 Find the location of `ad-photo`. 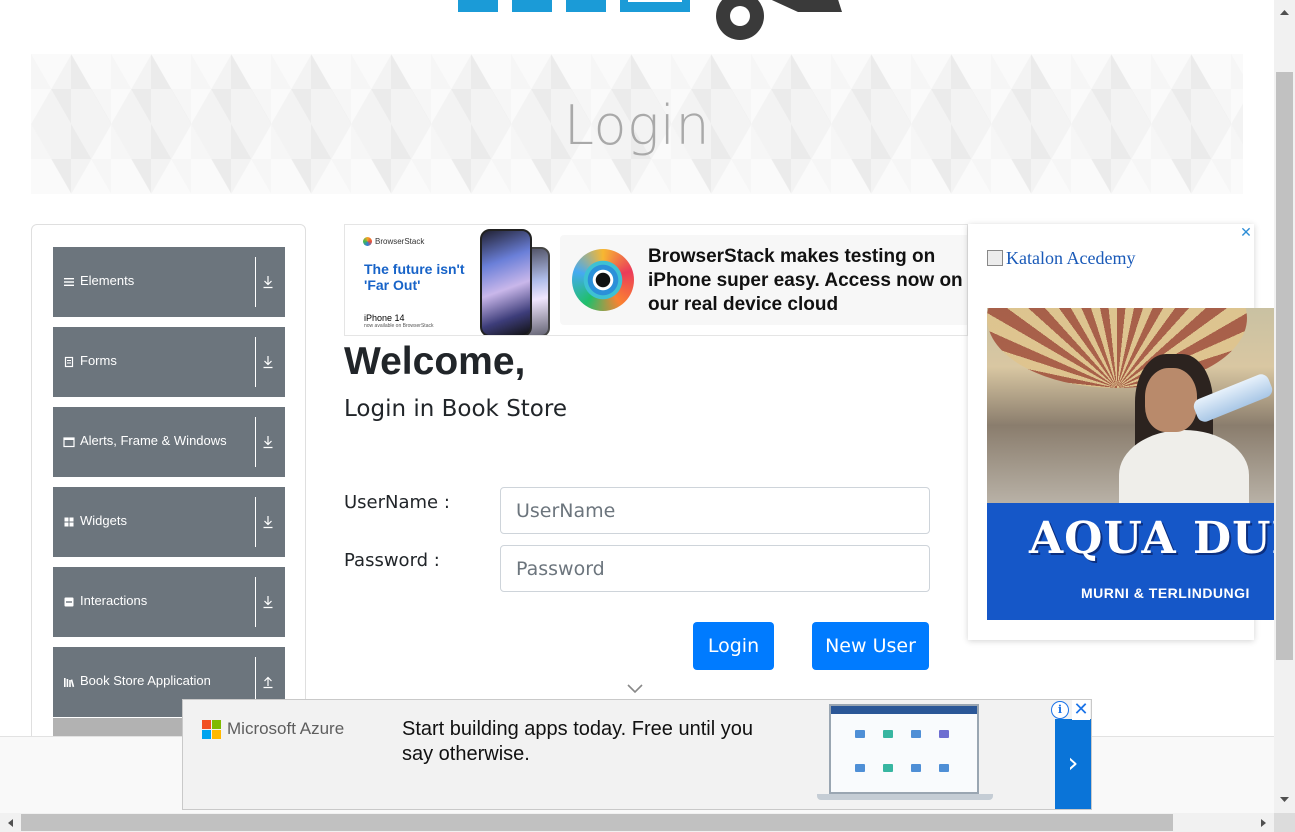

ad-photo is located at coordinates (1131, 406).